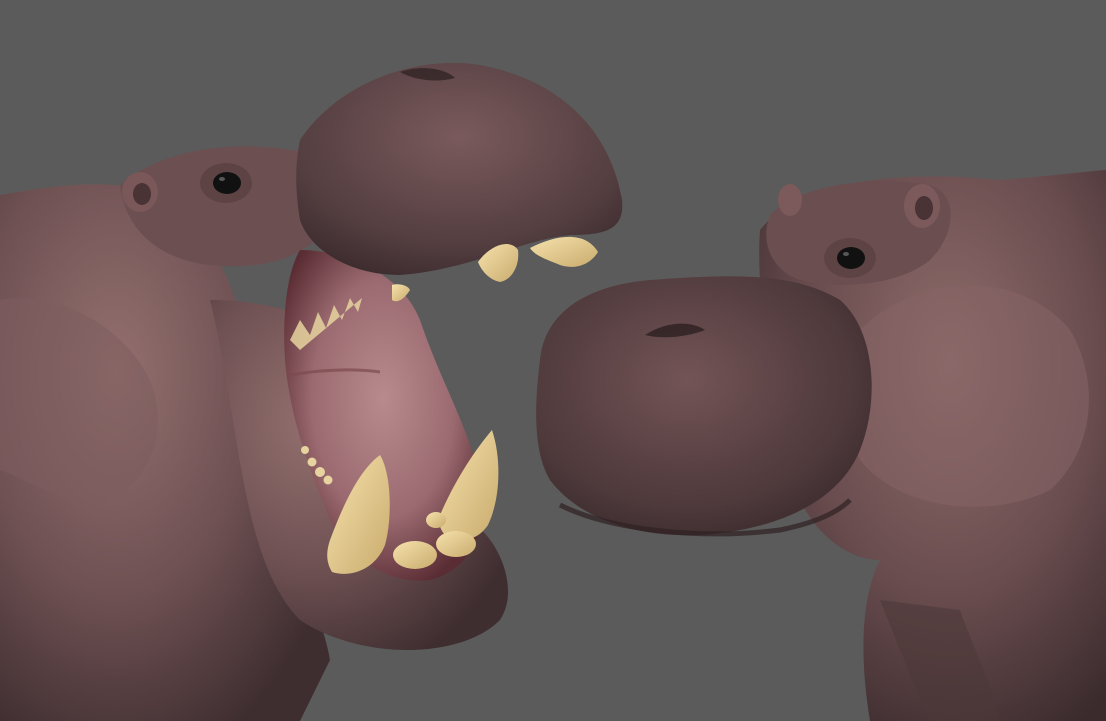 The image size is (1106, 721). I want to click on left-hippo-eye, so click(227, 183).